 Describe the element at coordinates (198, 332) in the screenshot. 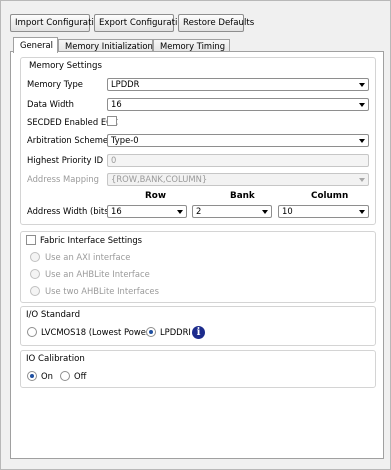

I see `info-icon: i` at that location.